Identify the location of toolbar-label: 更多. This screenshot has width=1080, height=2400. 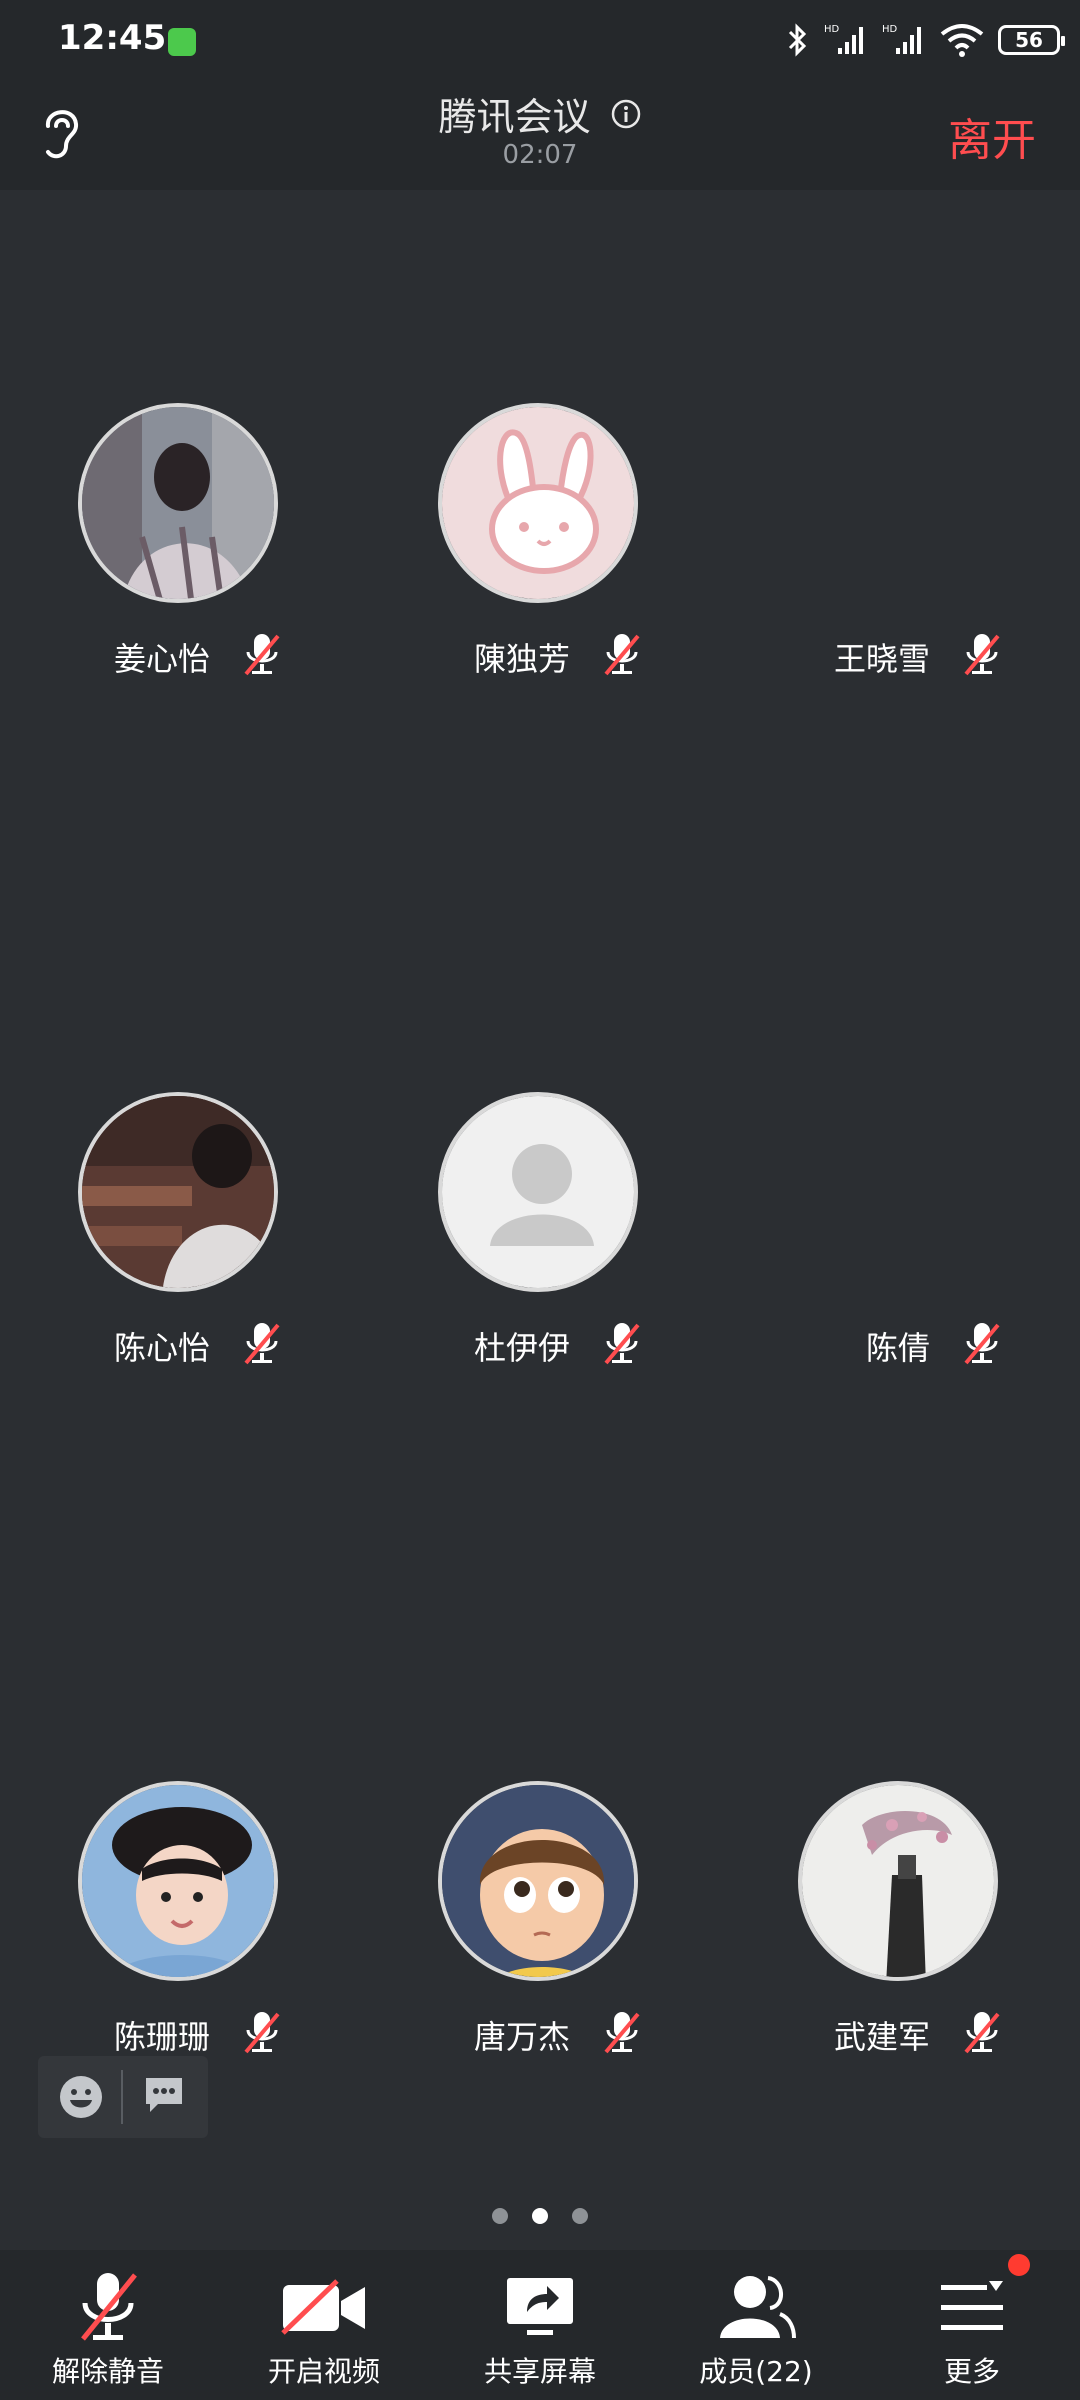
(971, 2371).